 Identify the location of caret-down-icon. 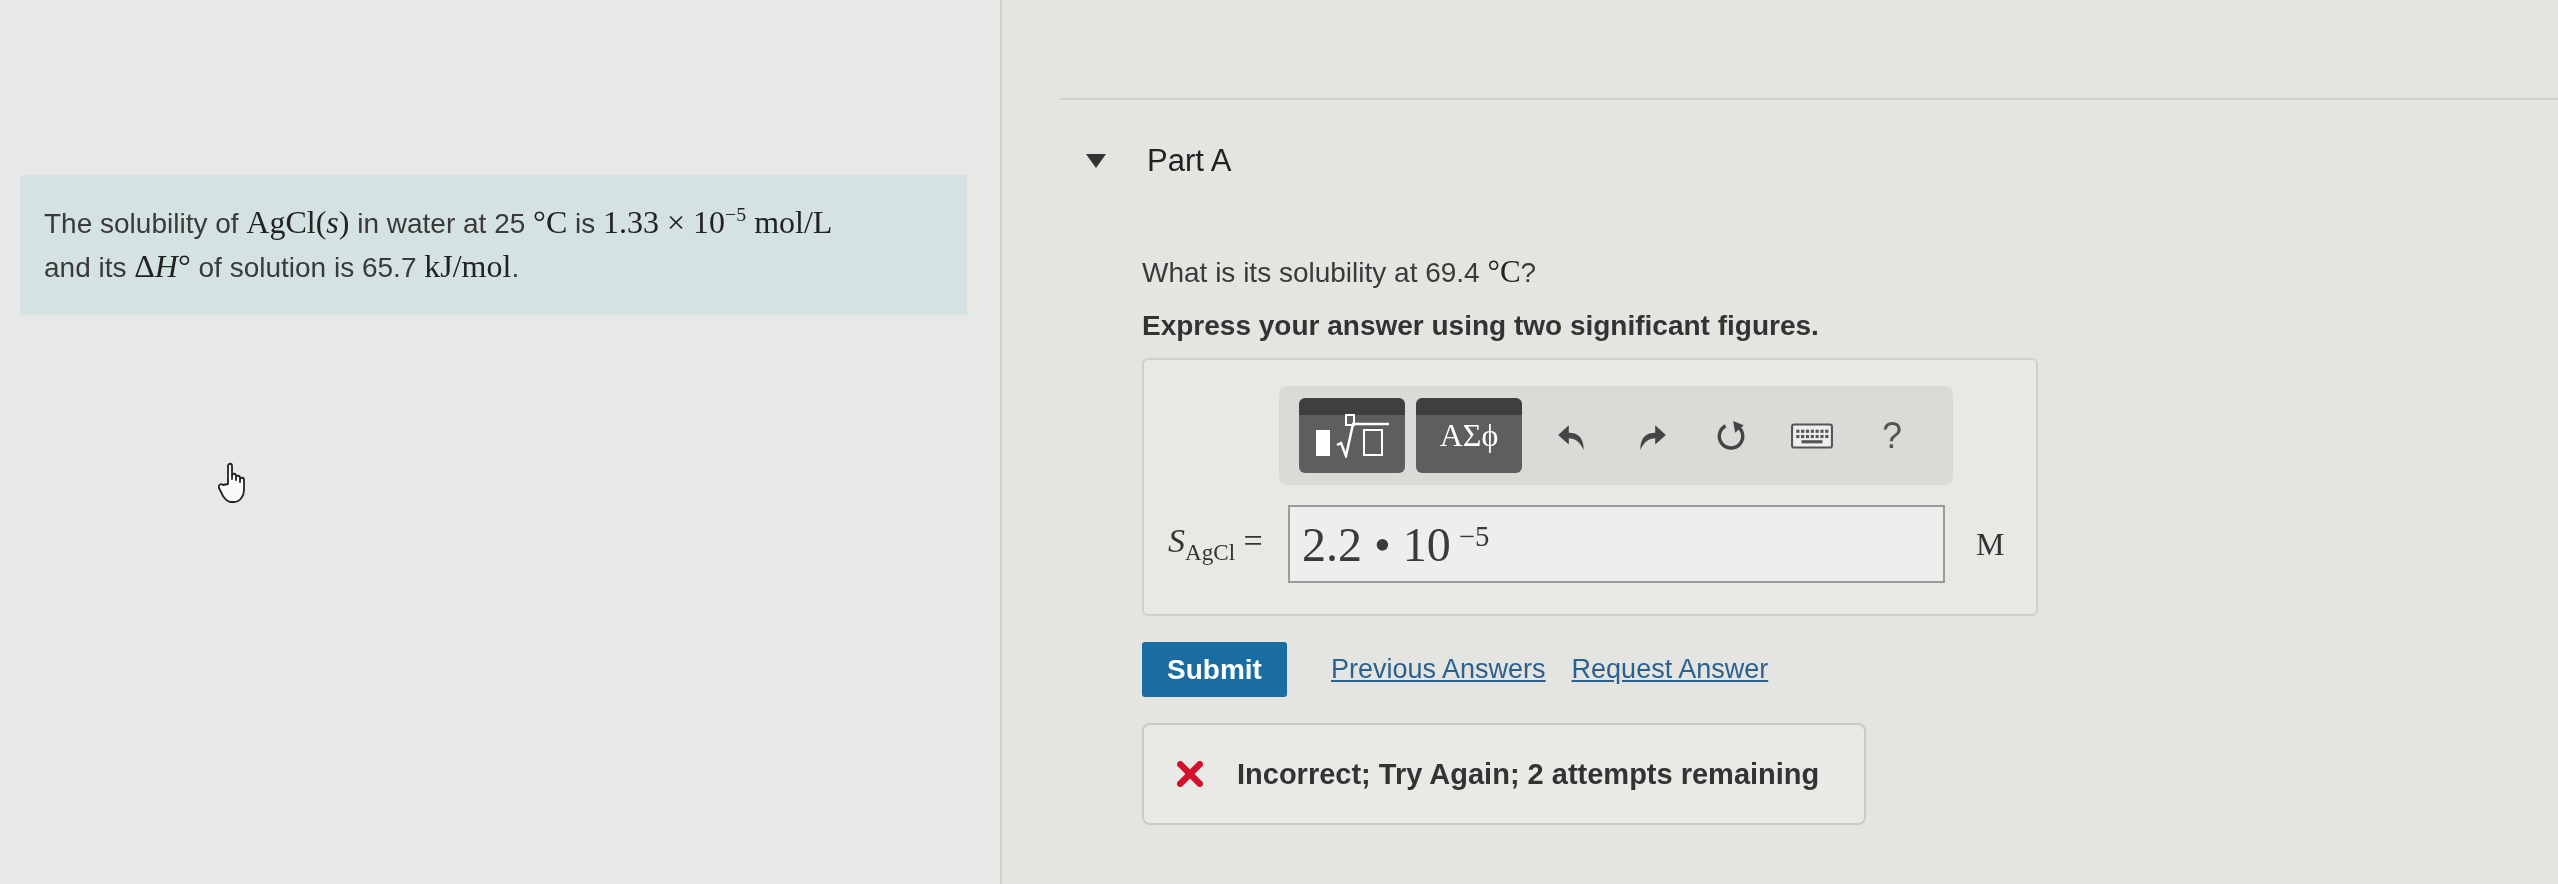
(1096, 161).